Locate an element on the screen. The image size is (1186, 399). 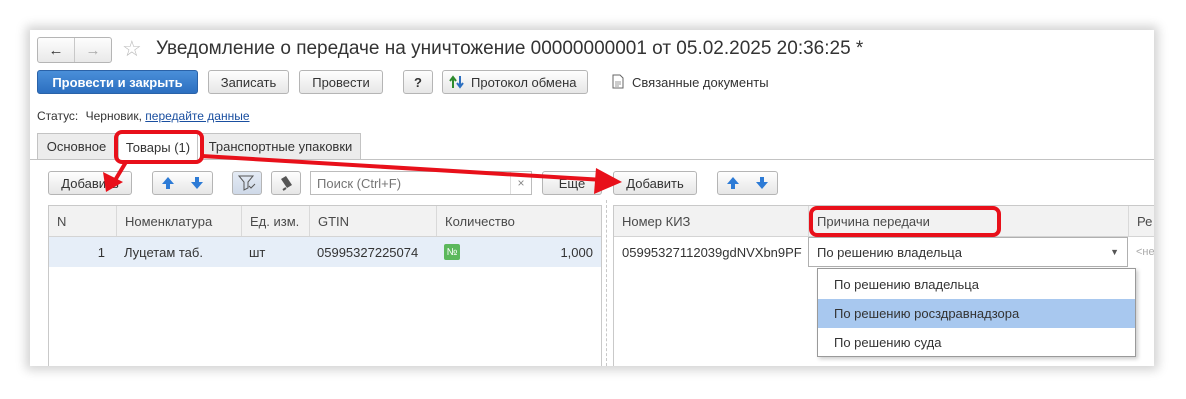
arrow-line-to-right-add is located at coordinates (403, 168).